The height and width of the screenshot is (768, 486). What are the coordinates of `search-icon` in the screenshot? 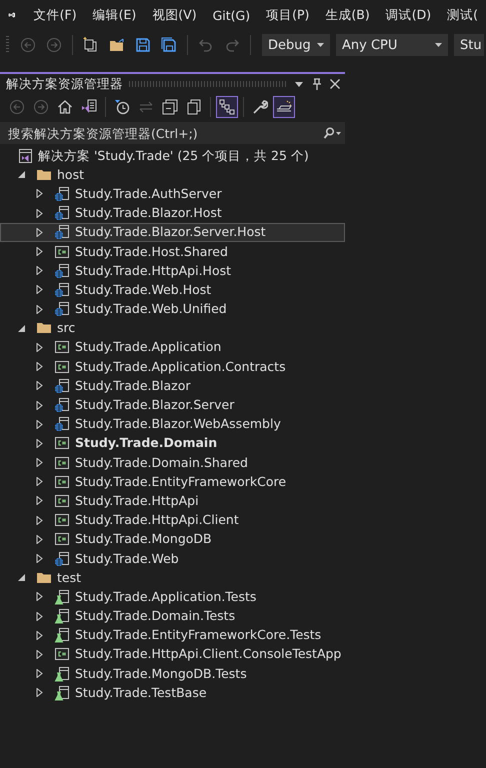 It's located at (332, 133).